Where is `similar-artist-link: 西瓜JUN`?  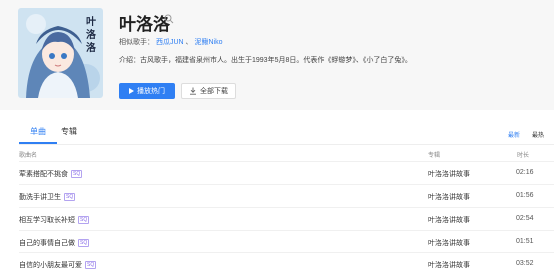 similar-artist-link: 西瓜JUN is located at coordinates (170, 42).